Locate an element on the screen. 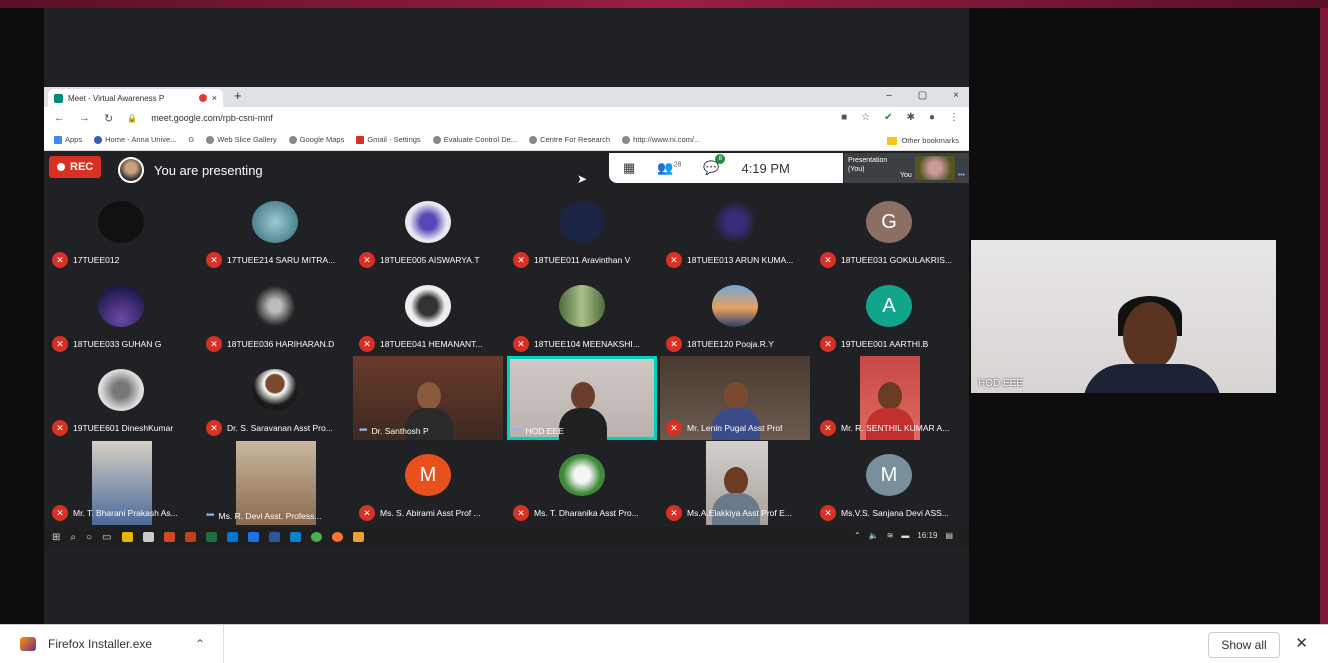 The image size is (1328, 663). extensions-icon: ✱ is located at coordinates (911, 117).